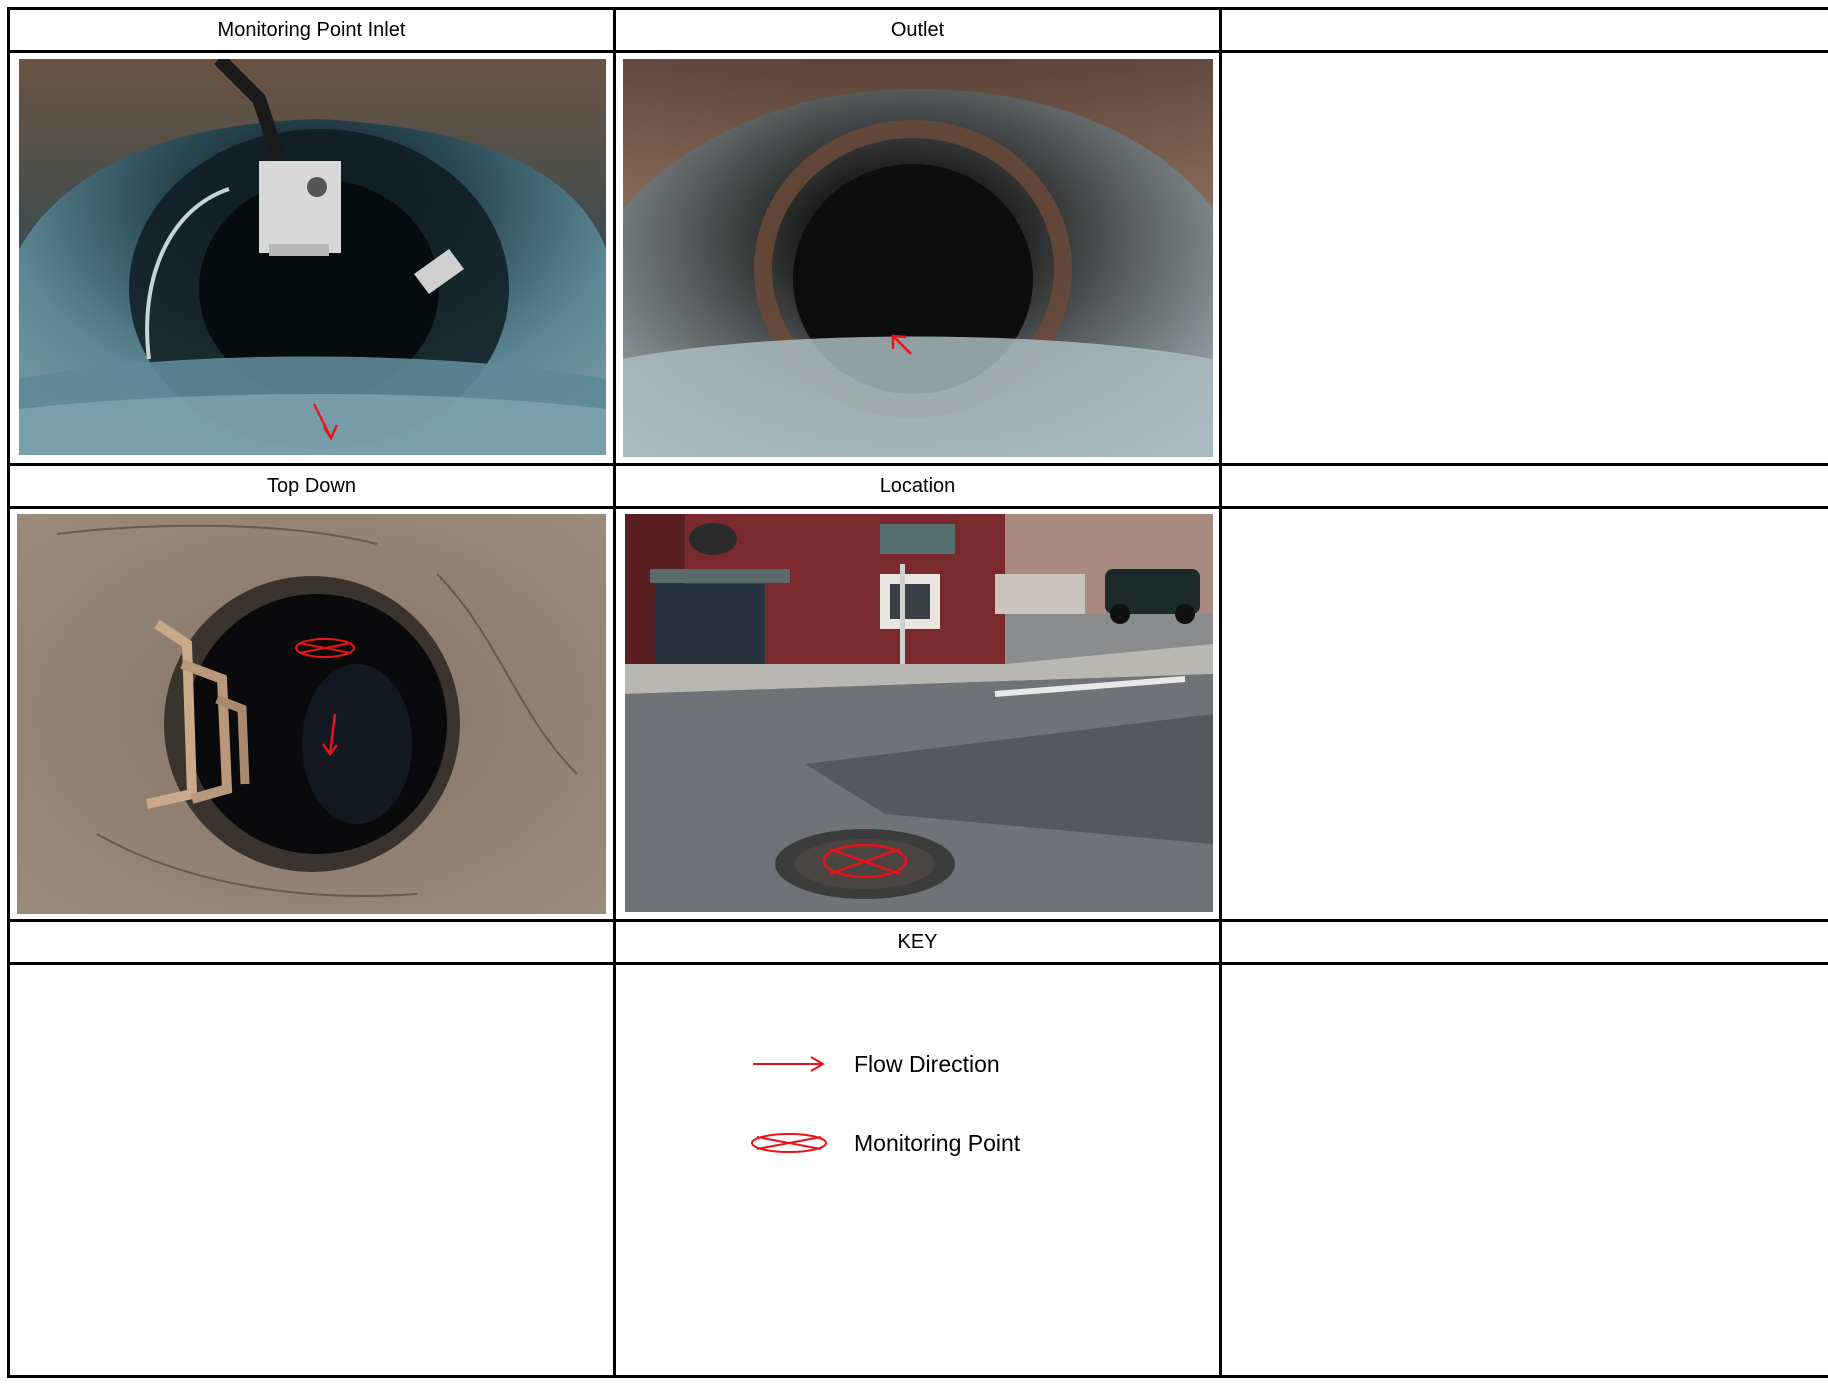  I want to click on blank-key-cell-left, so click(311, 1170).